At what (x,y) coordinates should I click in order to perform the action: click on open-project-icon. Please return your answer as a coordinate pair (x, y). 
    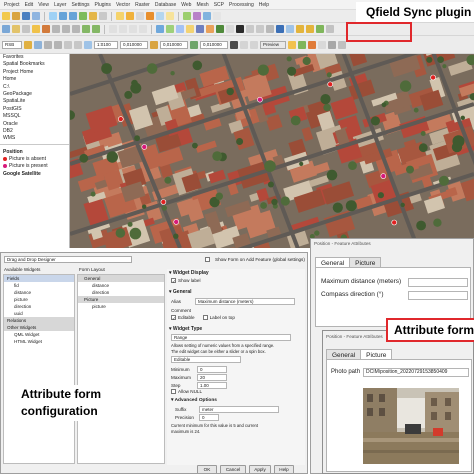
    Looking at the image, I should click on (16, 16).